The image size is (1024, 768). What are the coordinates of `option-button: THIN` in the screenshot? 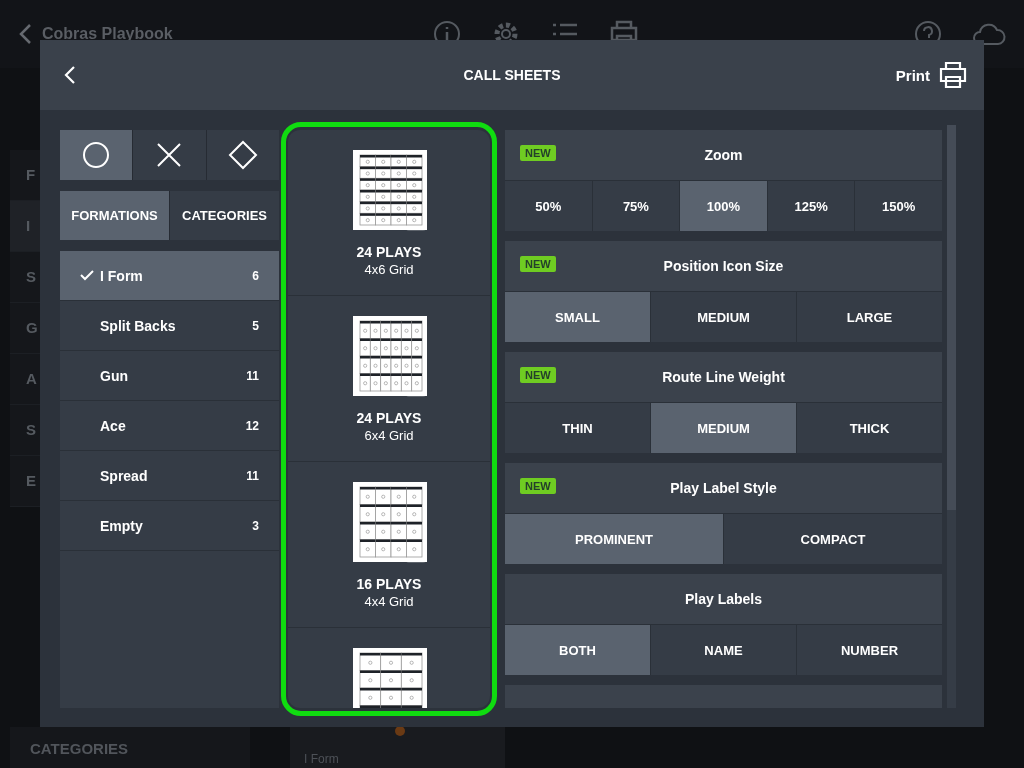 It's located at (577, 428).